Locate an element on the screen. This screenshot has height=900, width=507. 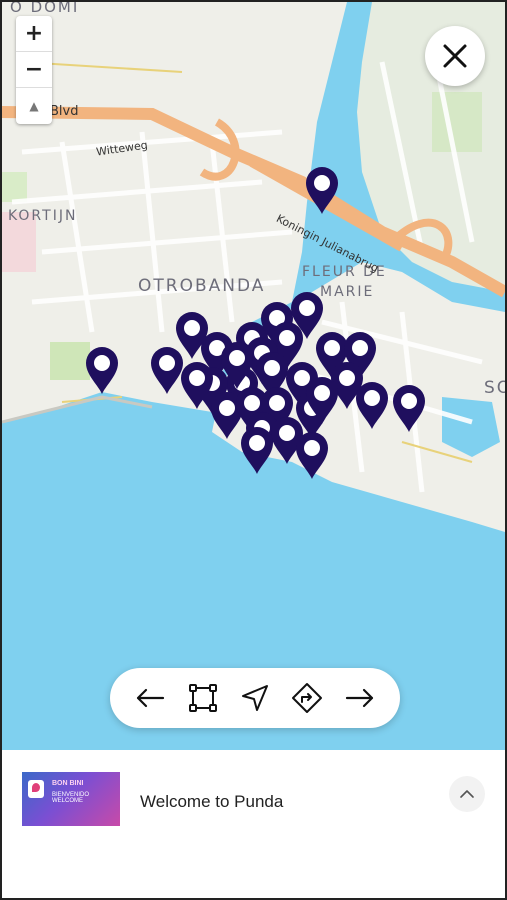
directions-icon is located at coordinates (307, 698).